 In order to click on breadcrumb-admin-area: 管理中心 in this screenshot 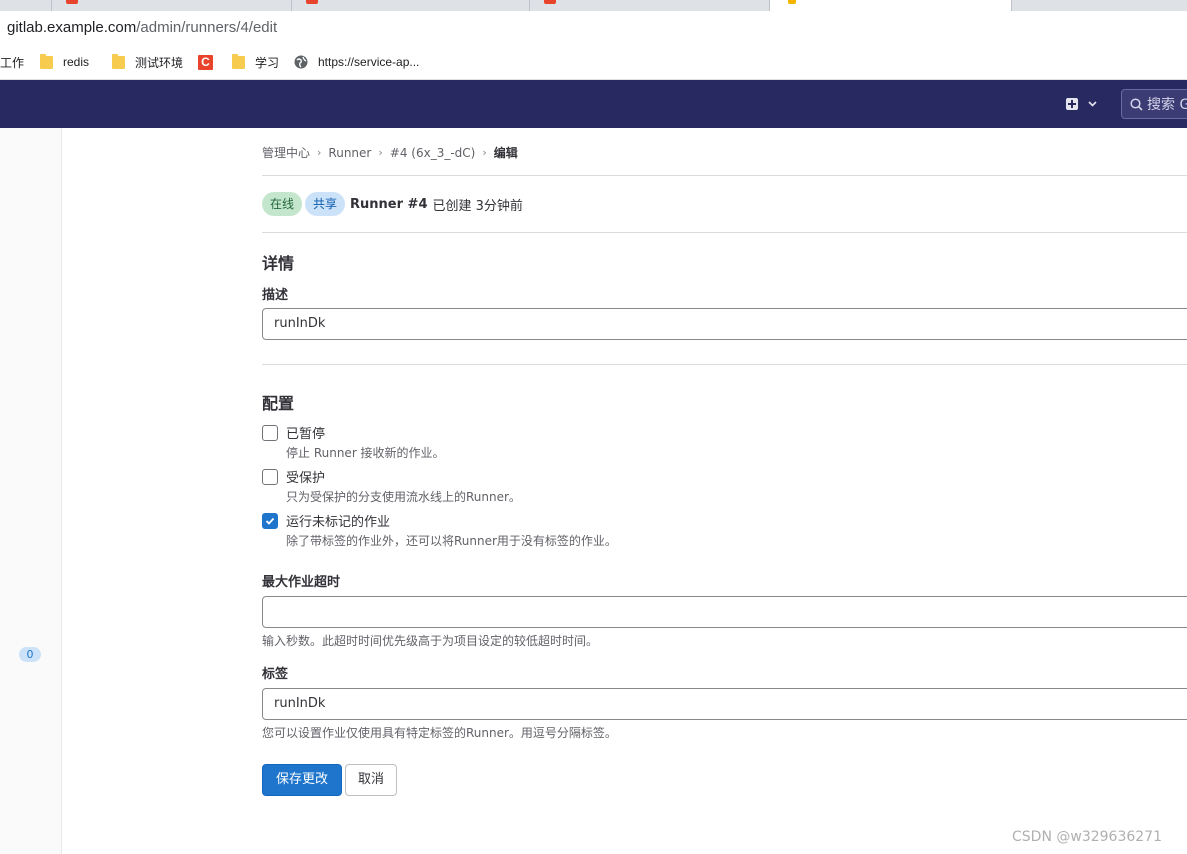, I will do `click(286, 152)`.